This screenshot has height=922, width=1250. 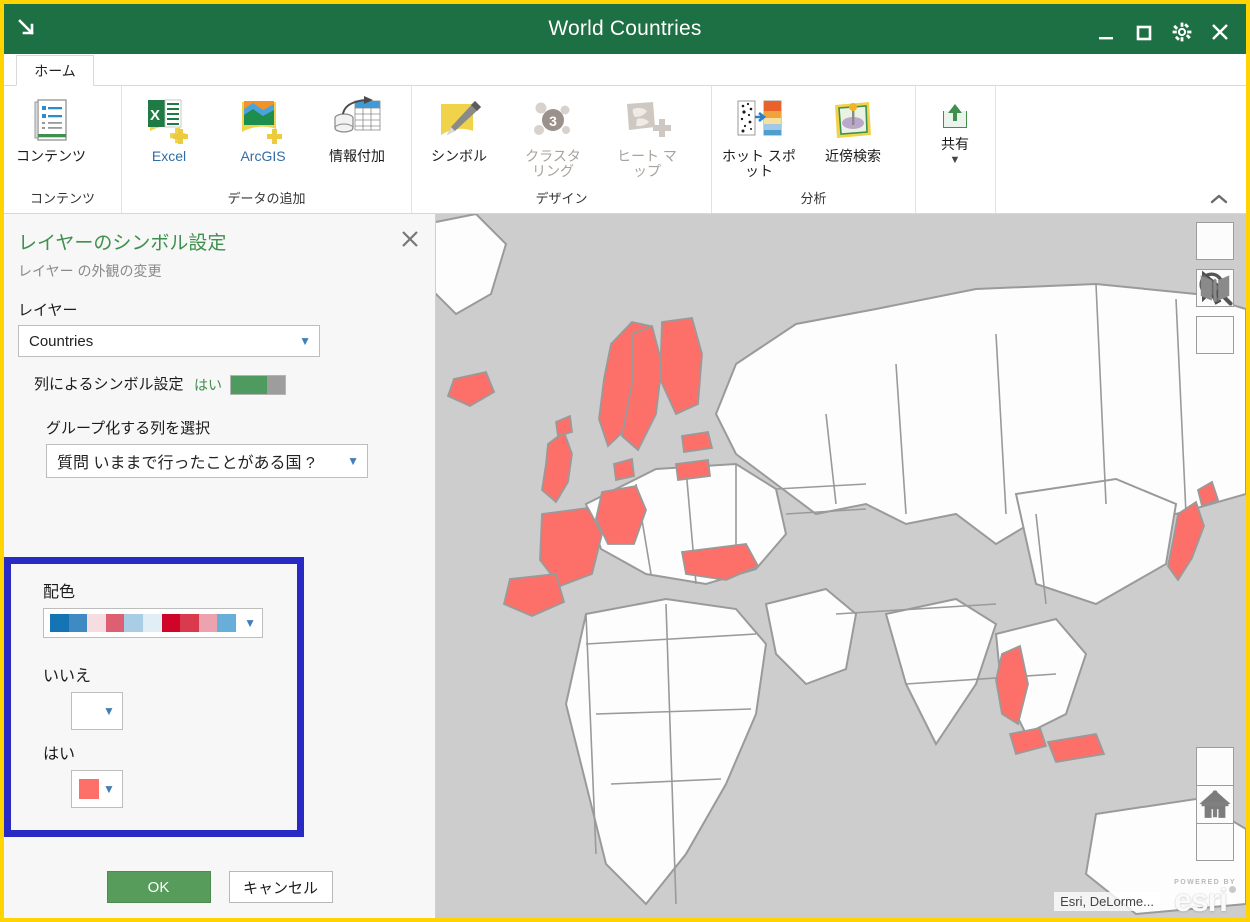 I want to click on ribbon-button-contents: コンテンツ, so click(x=51, y=136).